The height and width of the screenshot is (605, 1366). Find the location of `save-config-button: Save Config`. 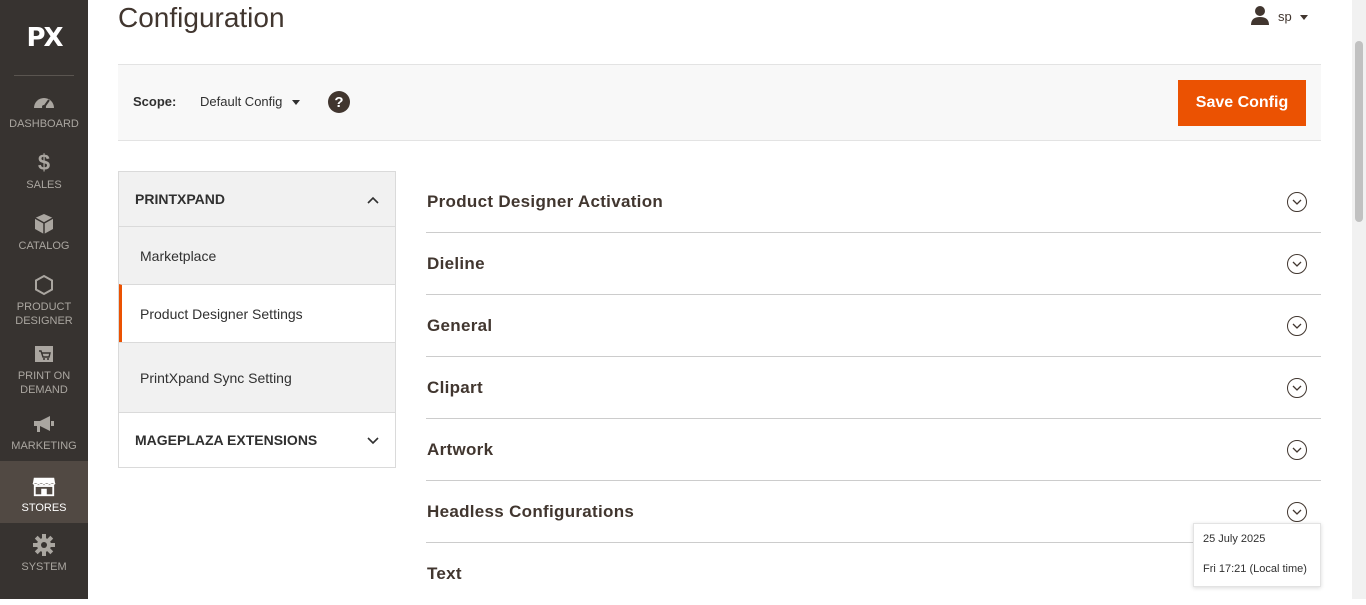

save-config-button: Save Config is located at coordinates (1242, 103).